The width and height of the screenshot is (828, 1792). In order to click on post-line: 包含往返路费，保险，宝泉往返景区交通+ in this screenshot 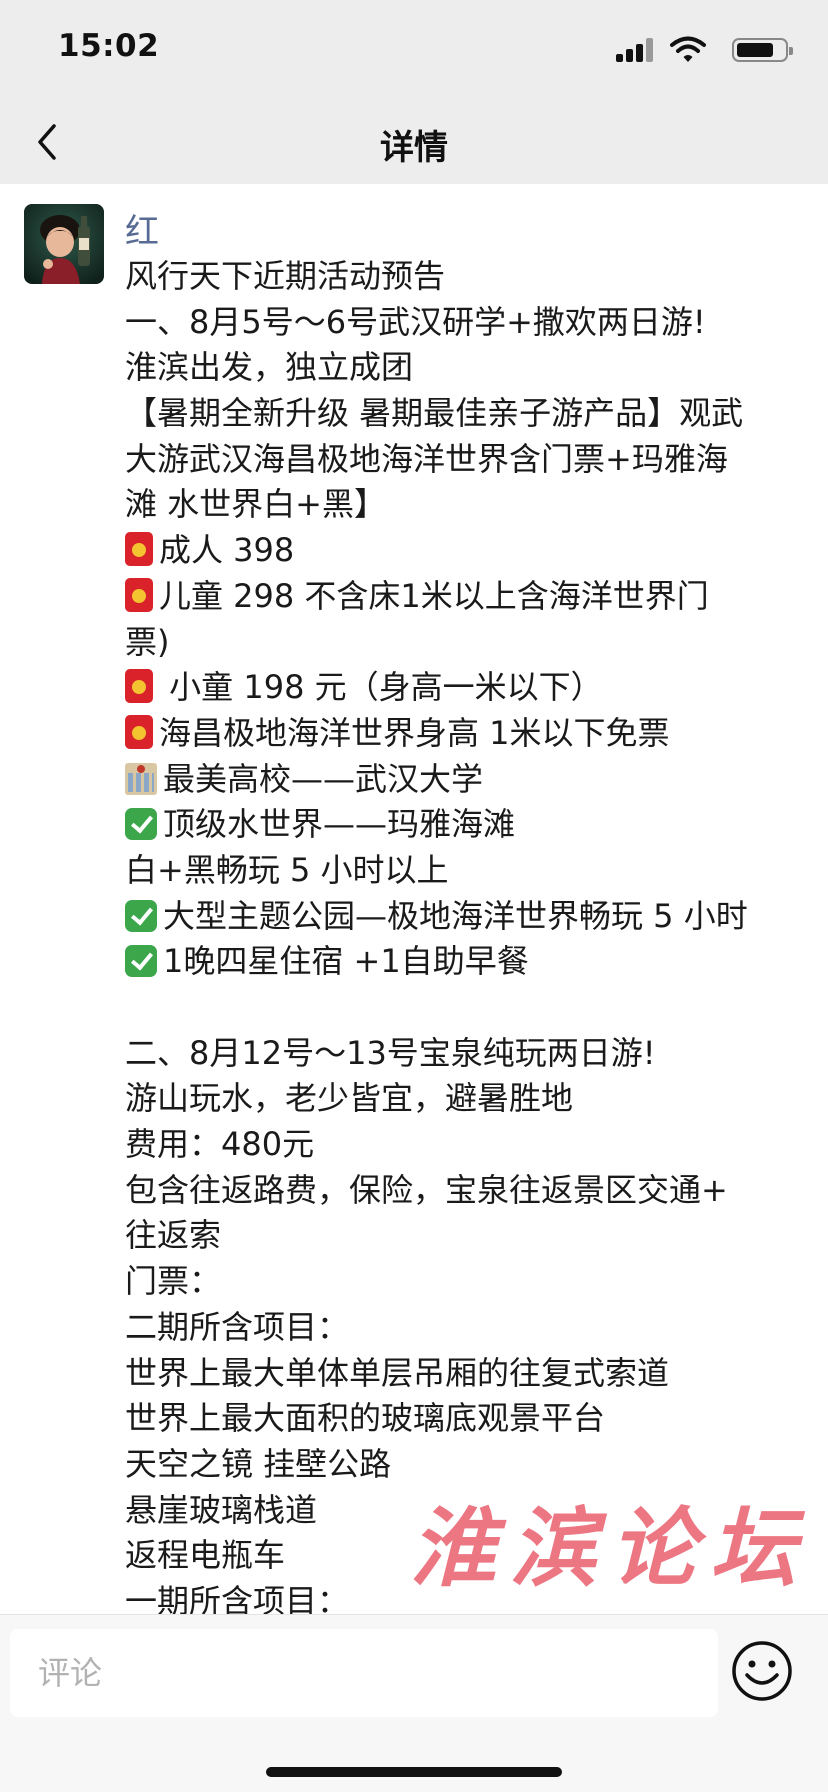, I will do `click(465, 1191)`.